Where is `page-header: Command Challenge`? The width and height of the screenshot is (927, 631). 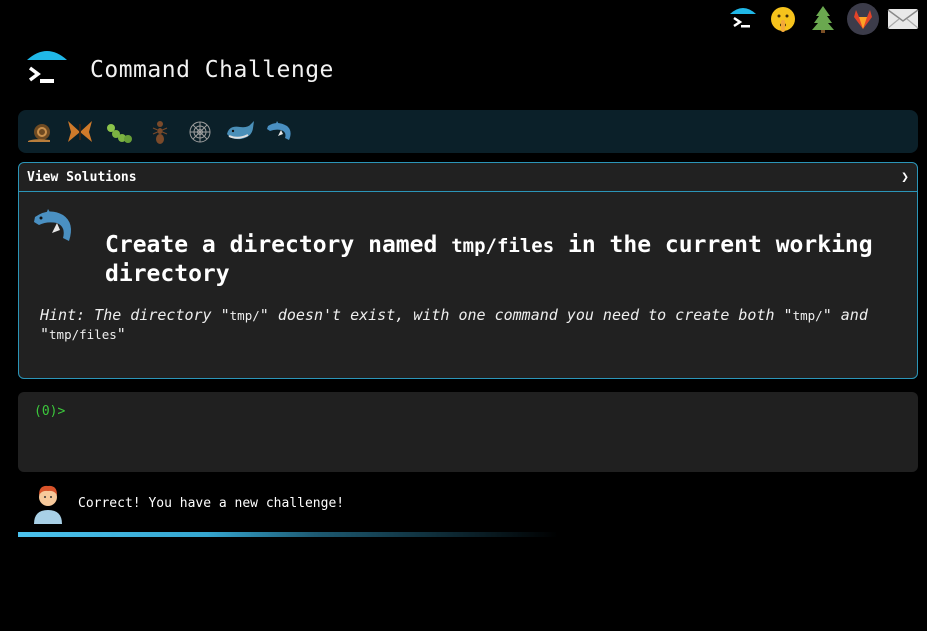
page-header: Command Challenge is located at coordinates (179, 70).